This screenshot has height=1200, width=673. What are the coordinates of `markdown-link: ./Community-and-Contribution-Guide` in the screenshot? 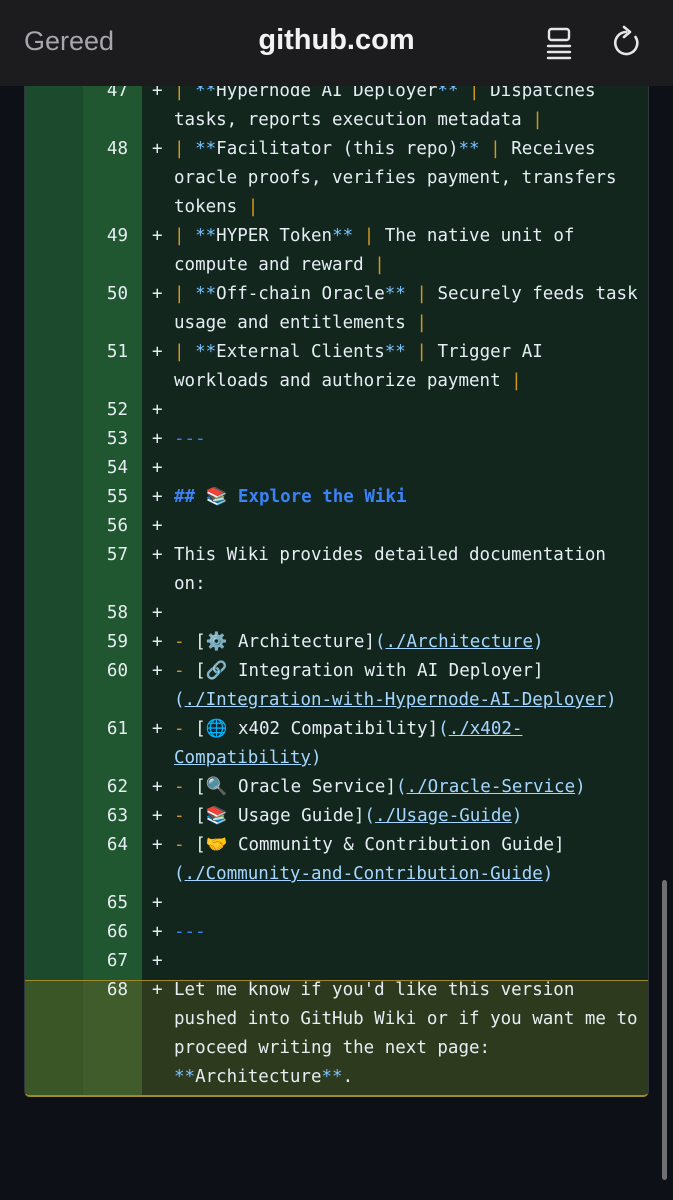 It's located at (364, 874).